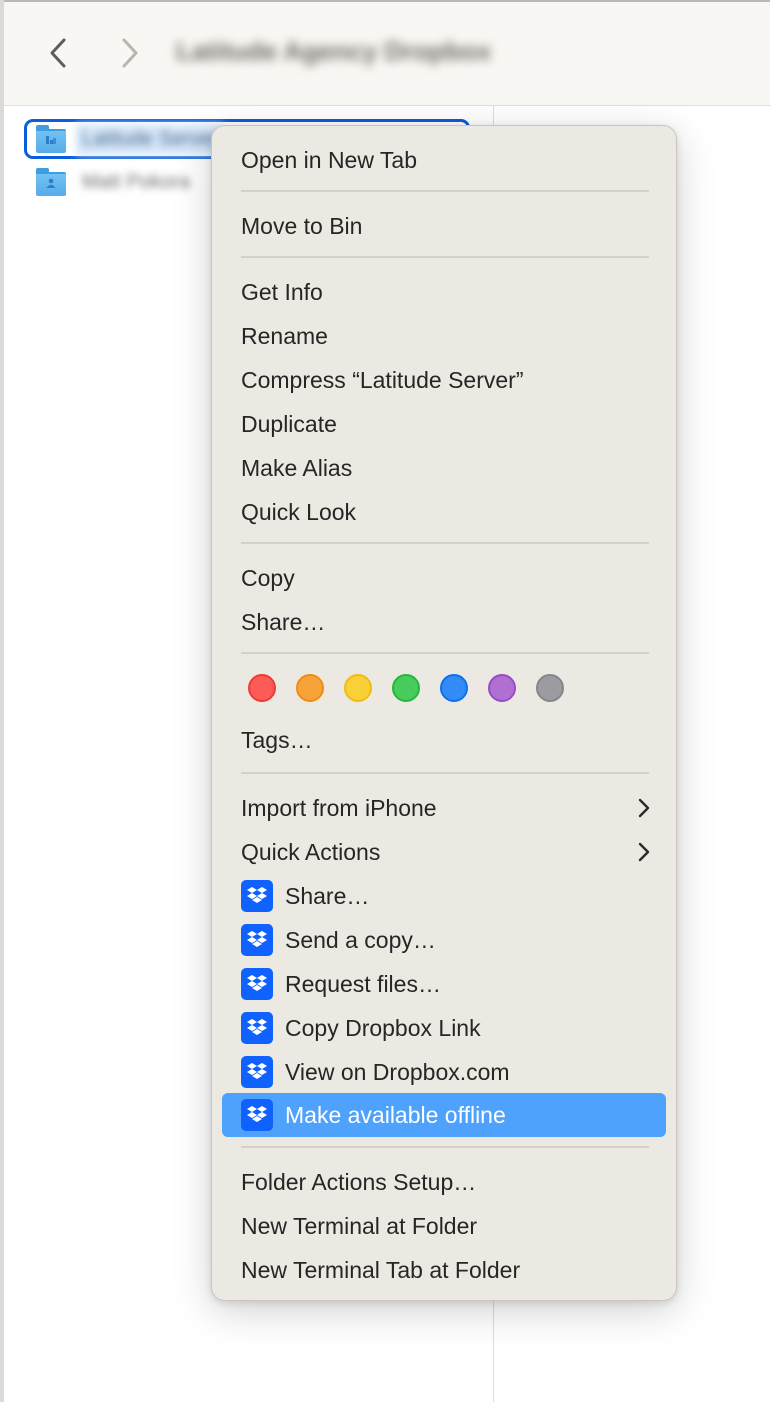 The width and height of the screenshot is (770, 1402). I want to click on menu-item-label: Rename, so click(284, 335).